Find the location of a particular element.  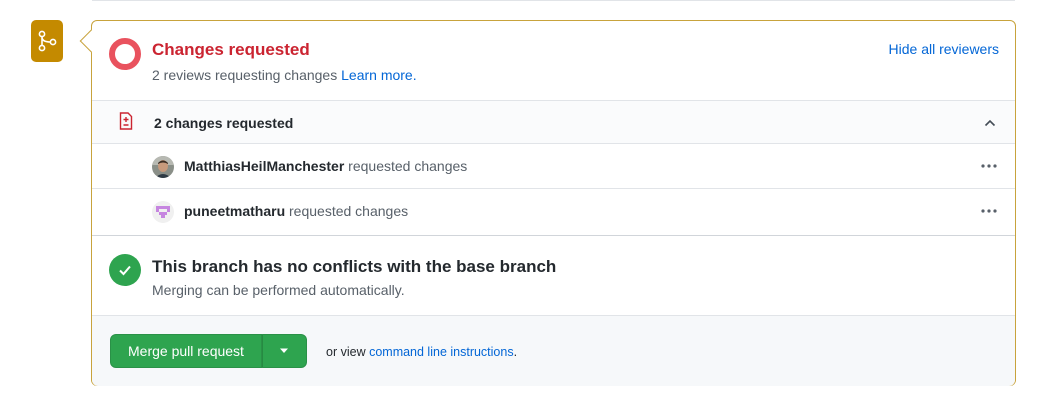

learn-more-link: Learn more. is located at coordinates (378, 75).